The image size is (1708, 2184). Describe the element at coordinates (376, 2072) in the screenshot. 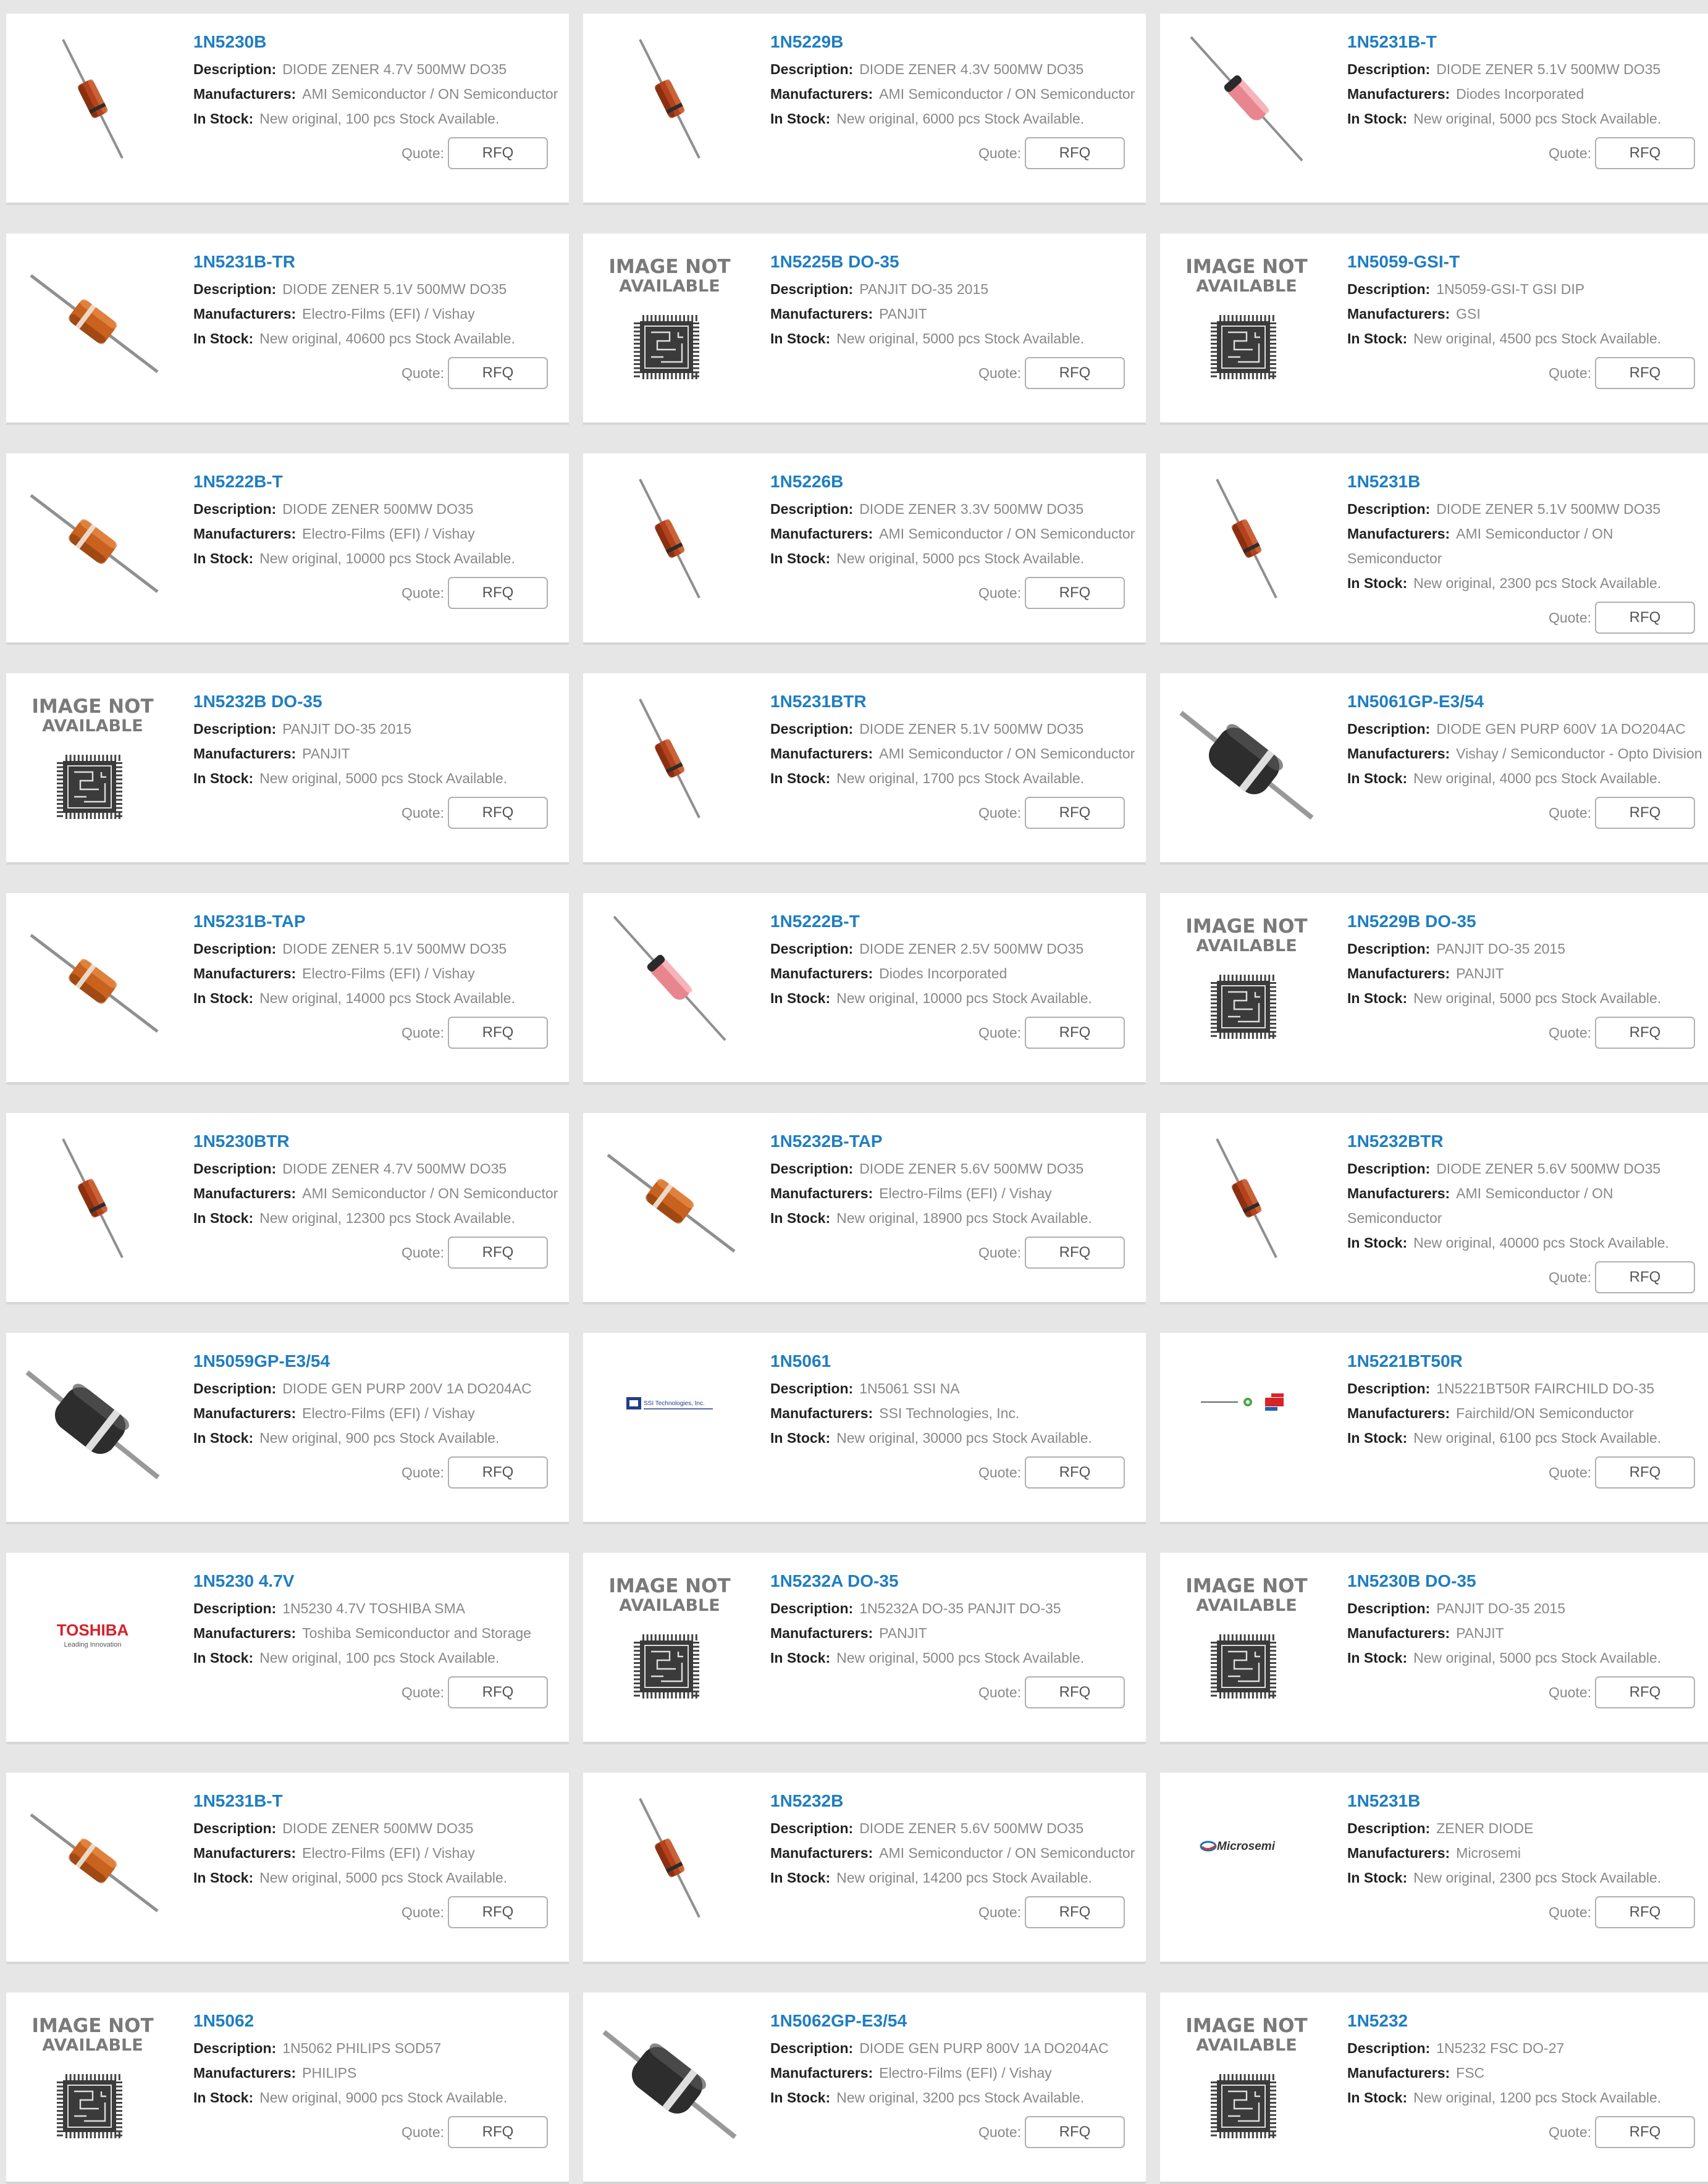

I see `manufacturers-row: Manufacturers: PHILIPS` at that location.